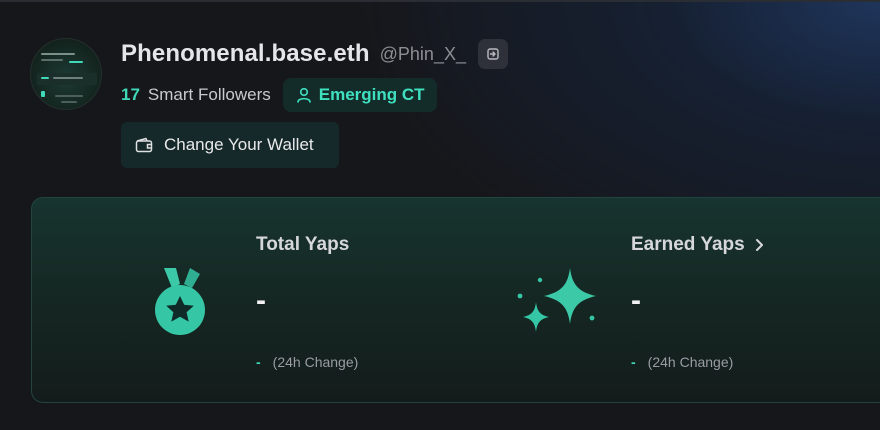 The image size is (880, 430). Describe the element at coordinates (688, 244) in the screenshot. I see `earned-yaps-title-text: Earned Yaps` at that location.